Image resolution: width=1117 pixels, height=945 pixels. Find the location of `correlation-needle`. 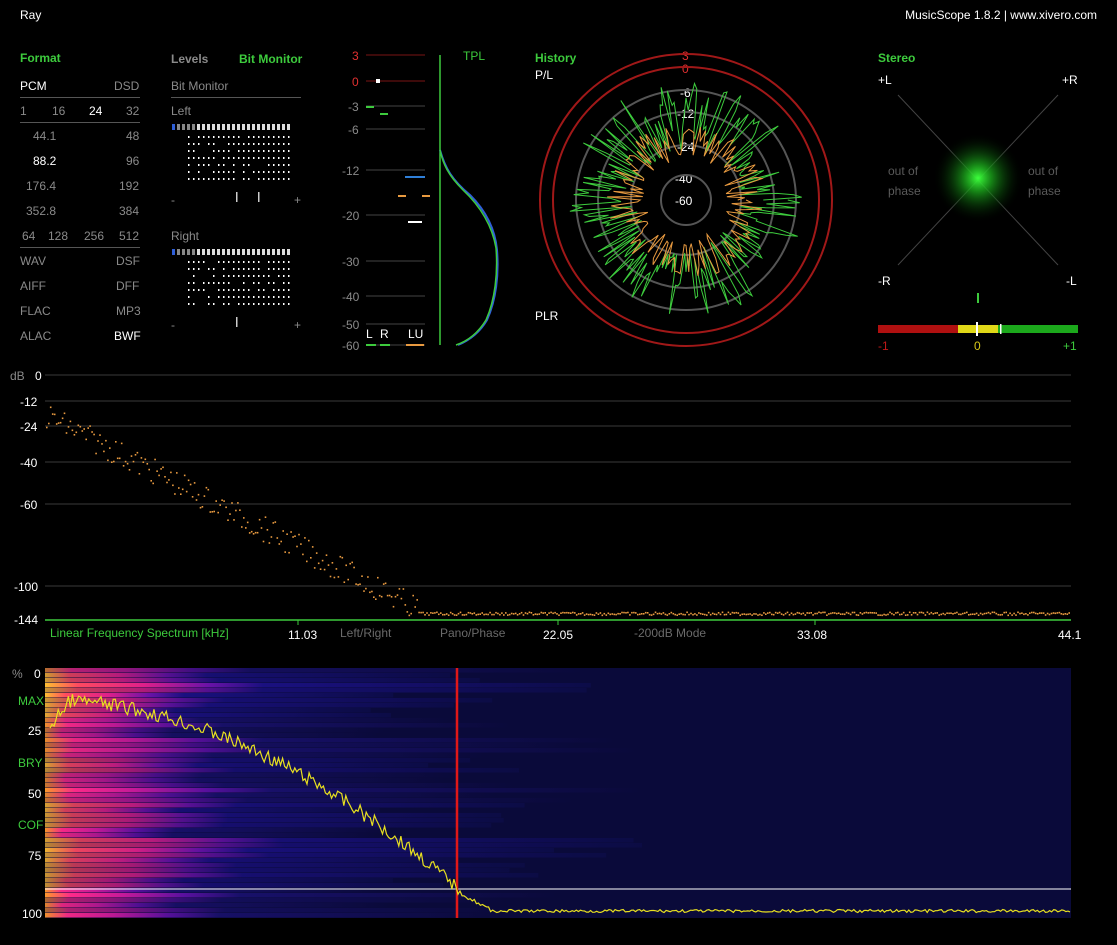

correlation-needle is located at coordinates (977, 329).